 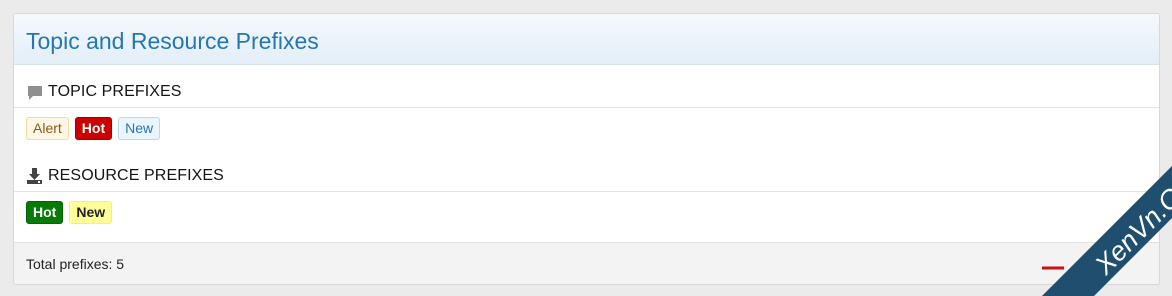 What do you see at coordinates (586, 263) in the screenshot?
I see `panel-footer: Total prefixes: 5` at bounding box center [586, 263].